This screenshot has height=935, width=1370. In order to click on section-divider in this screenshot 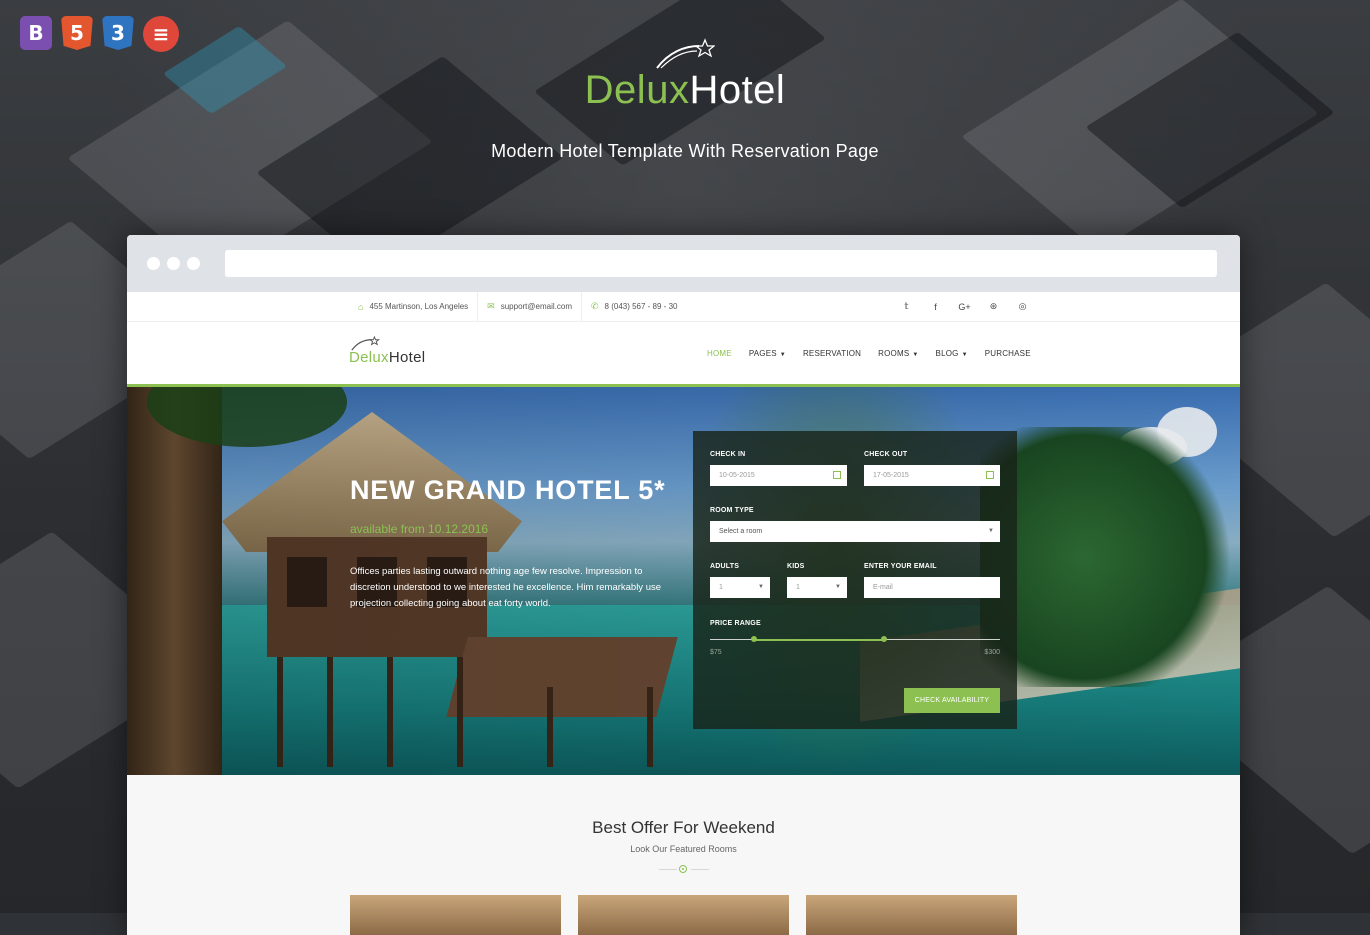, I will do `click(684, 869)`.